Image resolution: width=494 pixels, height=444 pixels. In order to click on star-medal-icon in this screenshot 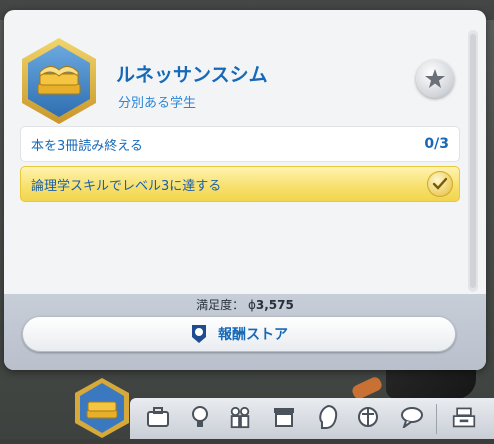, I will do `click(435, 78)`.